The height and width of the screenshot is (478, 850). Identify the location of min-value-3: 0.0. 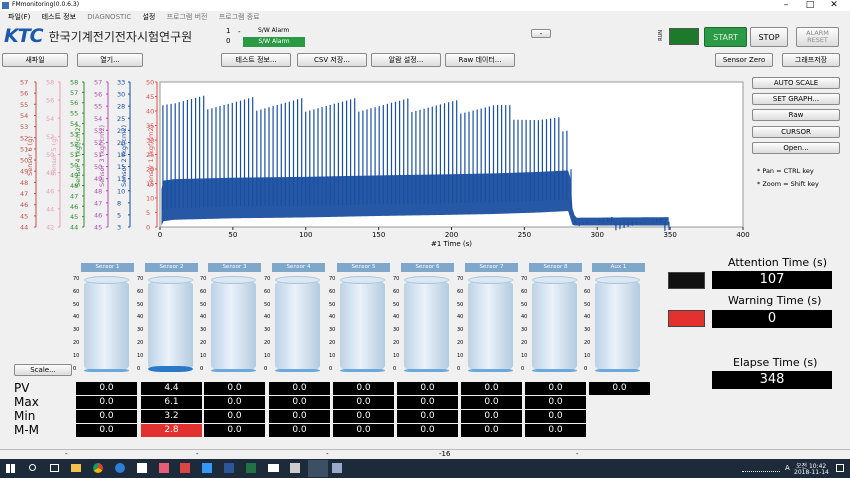
(234, 416).